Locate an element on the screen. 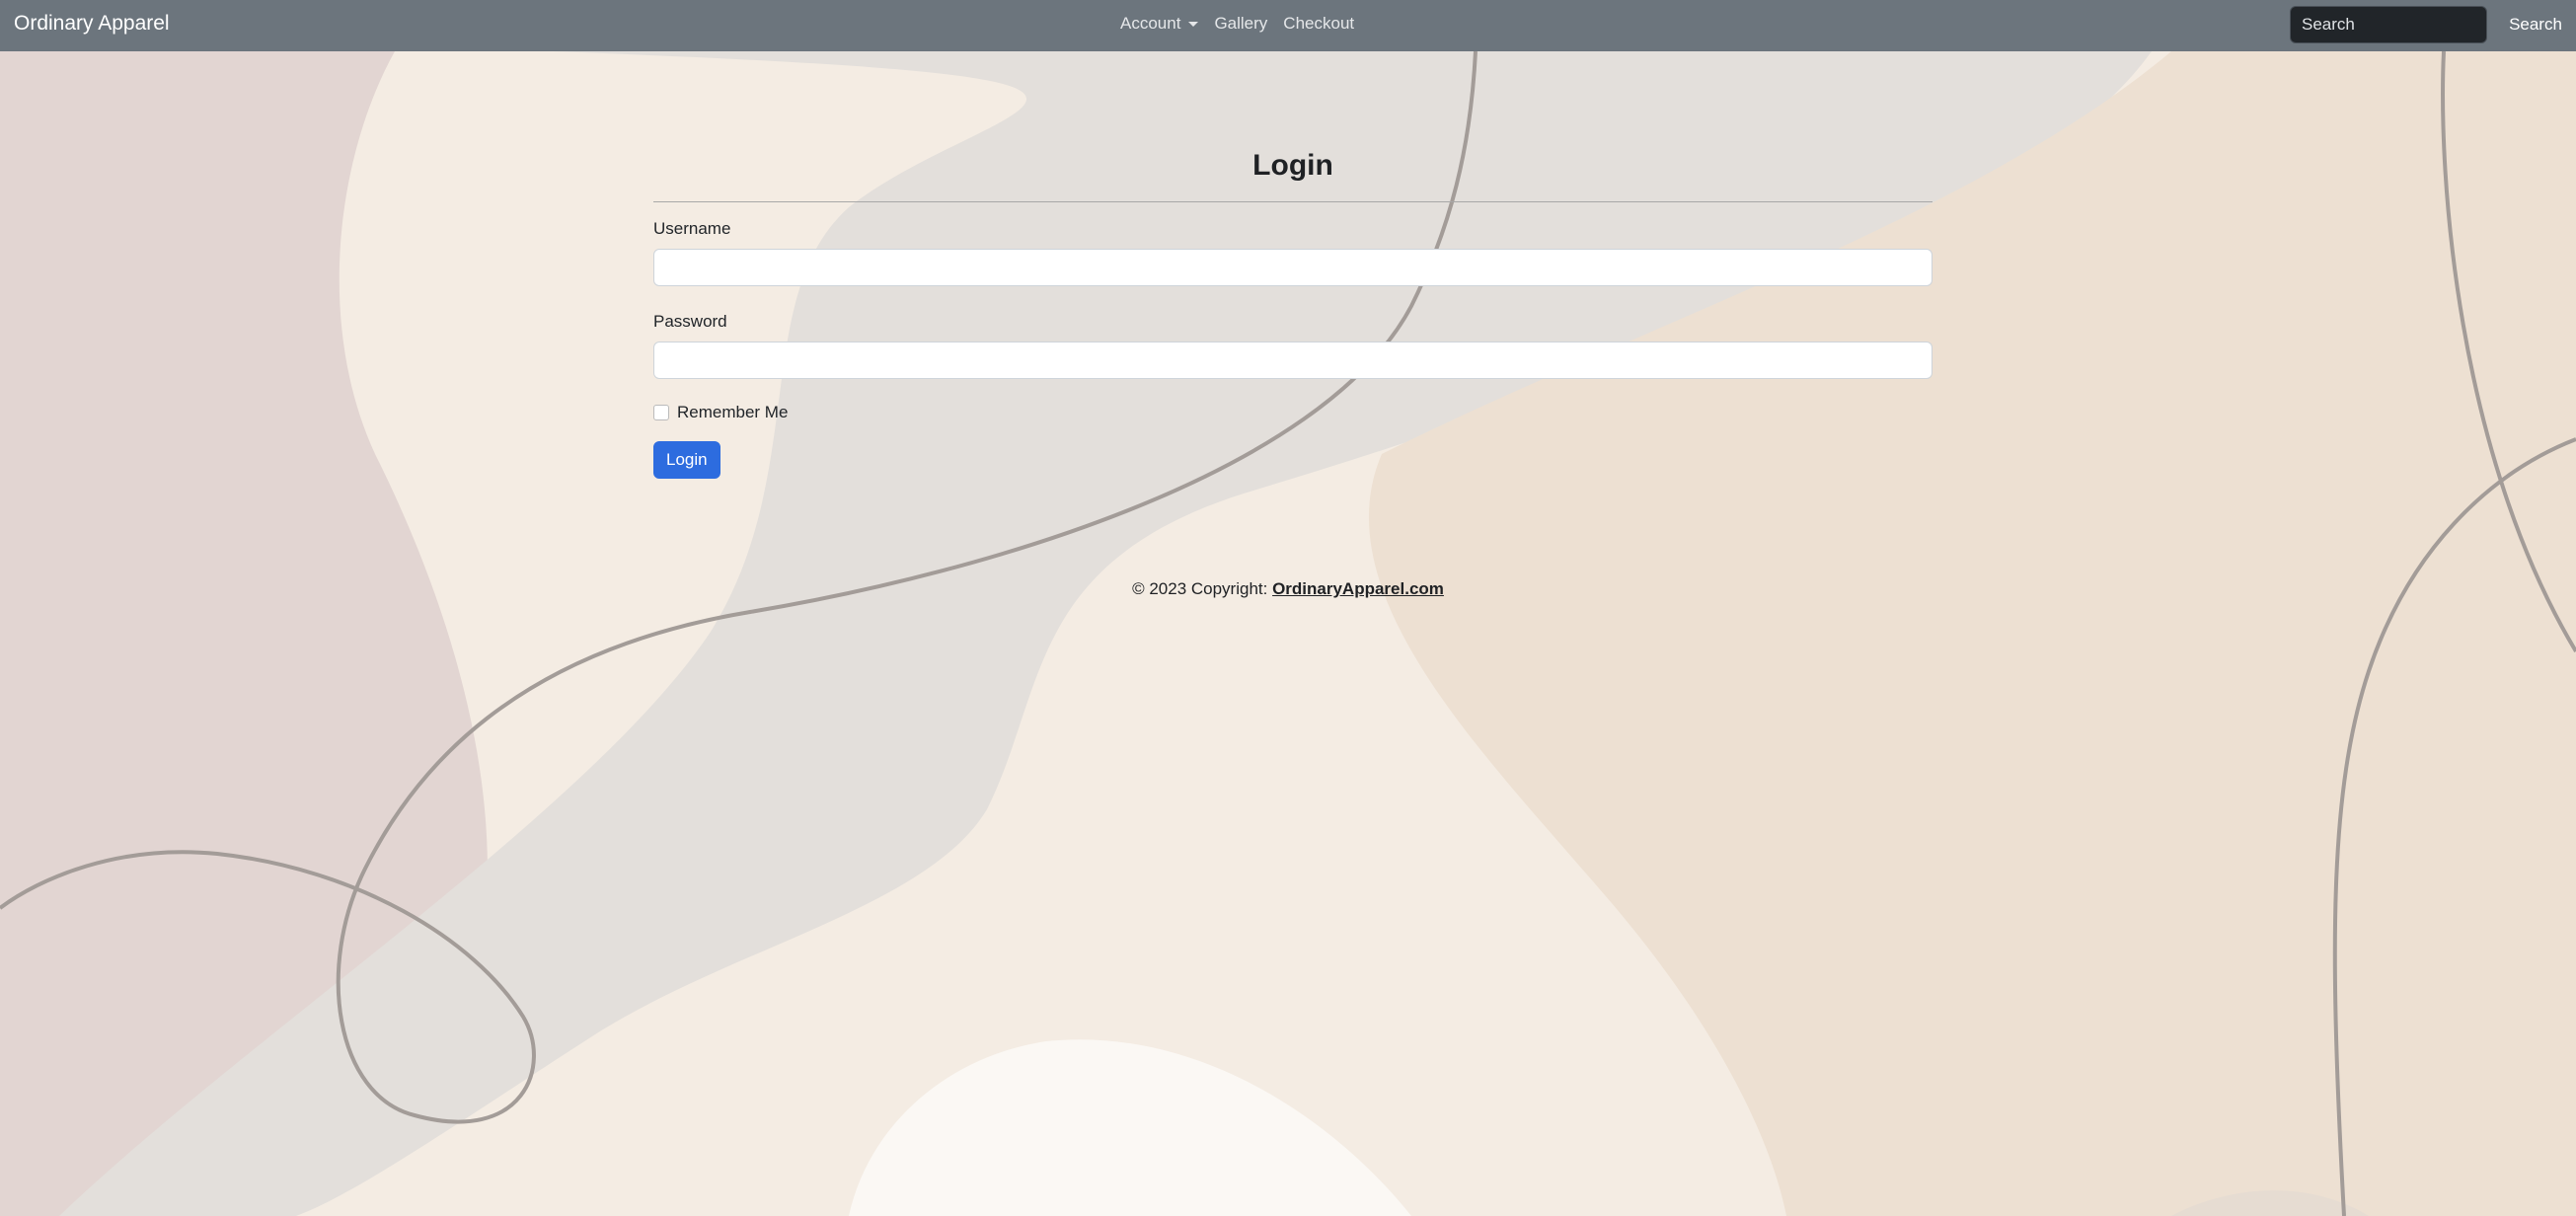 The height and width of the screenshot is (1216, 2576). nav-item-account-label: Account is located at coordinates (1150, 23).